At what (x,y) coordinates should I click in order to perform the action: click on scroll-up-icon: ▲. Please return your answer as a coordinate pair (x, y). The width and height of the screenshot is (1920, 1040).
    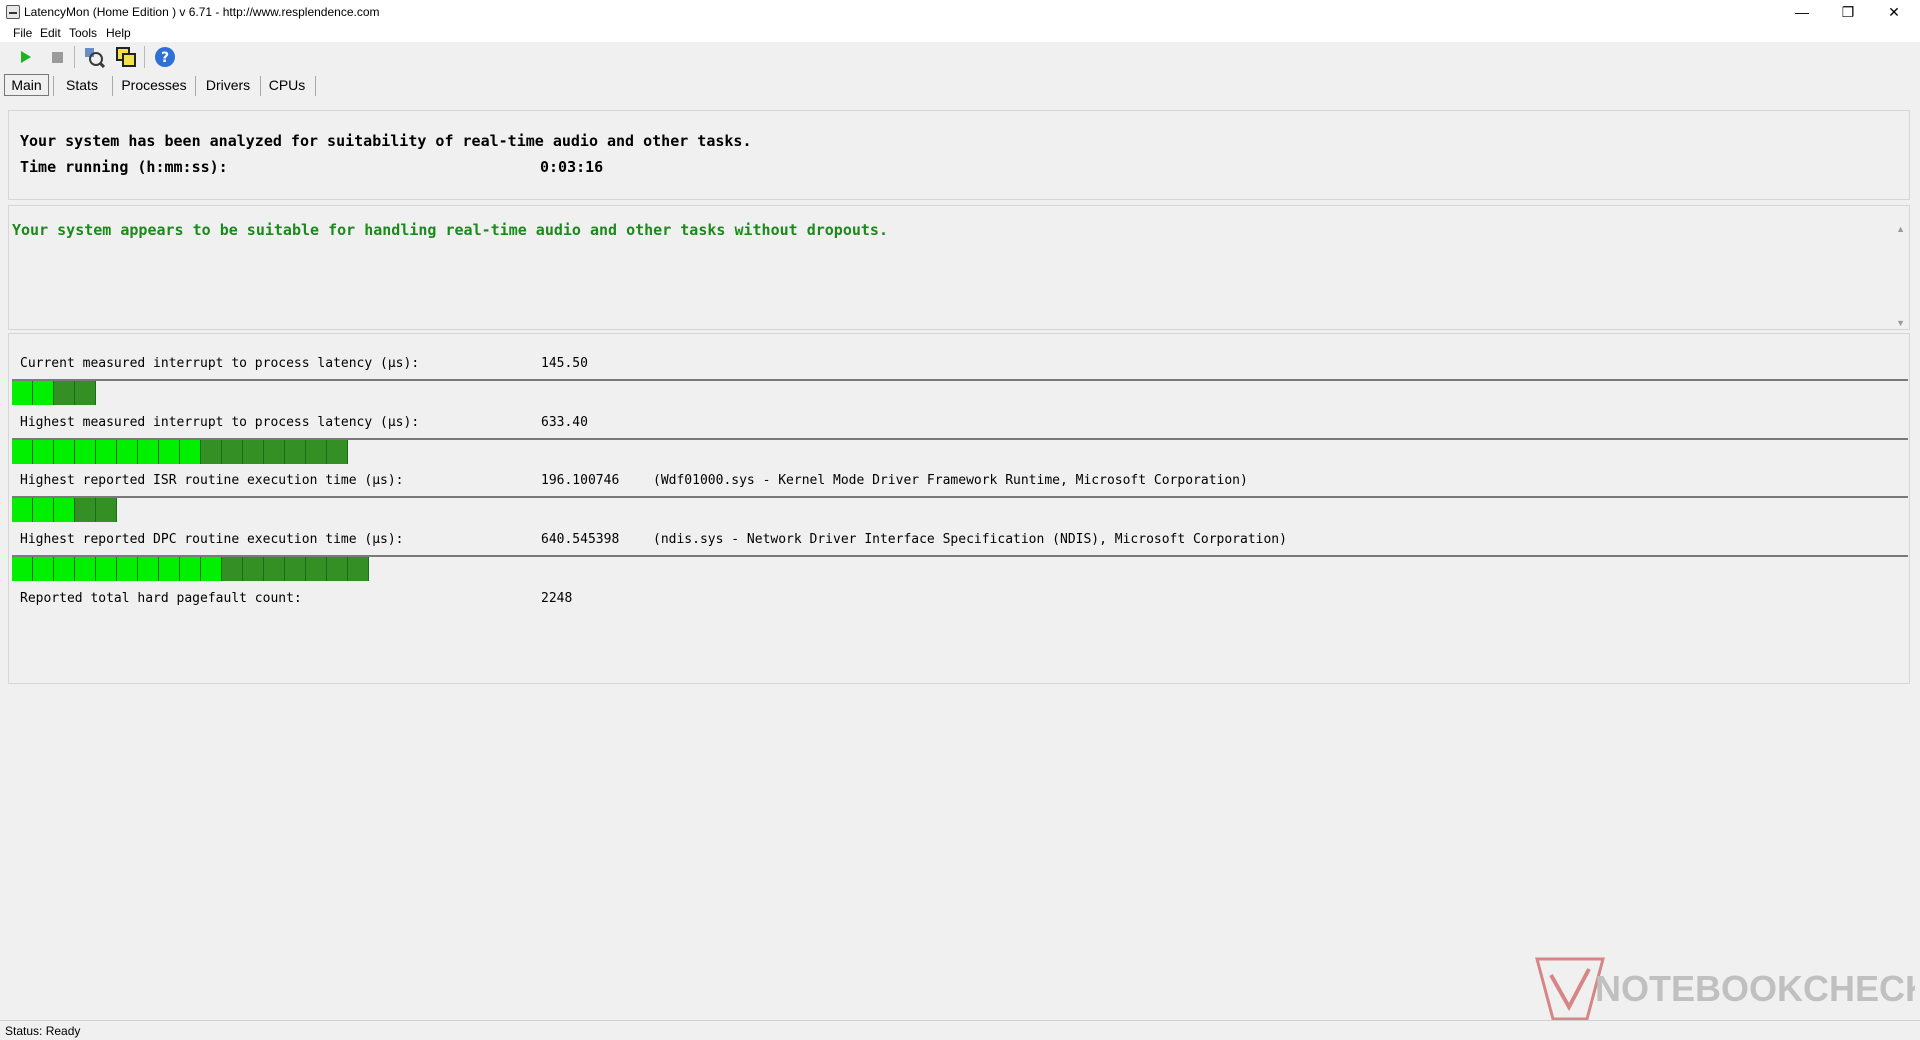
    Looking at the image, I should click on (1900, 229).